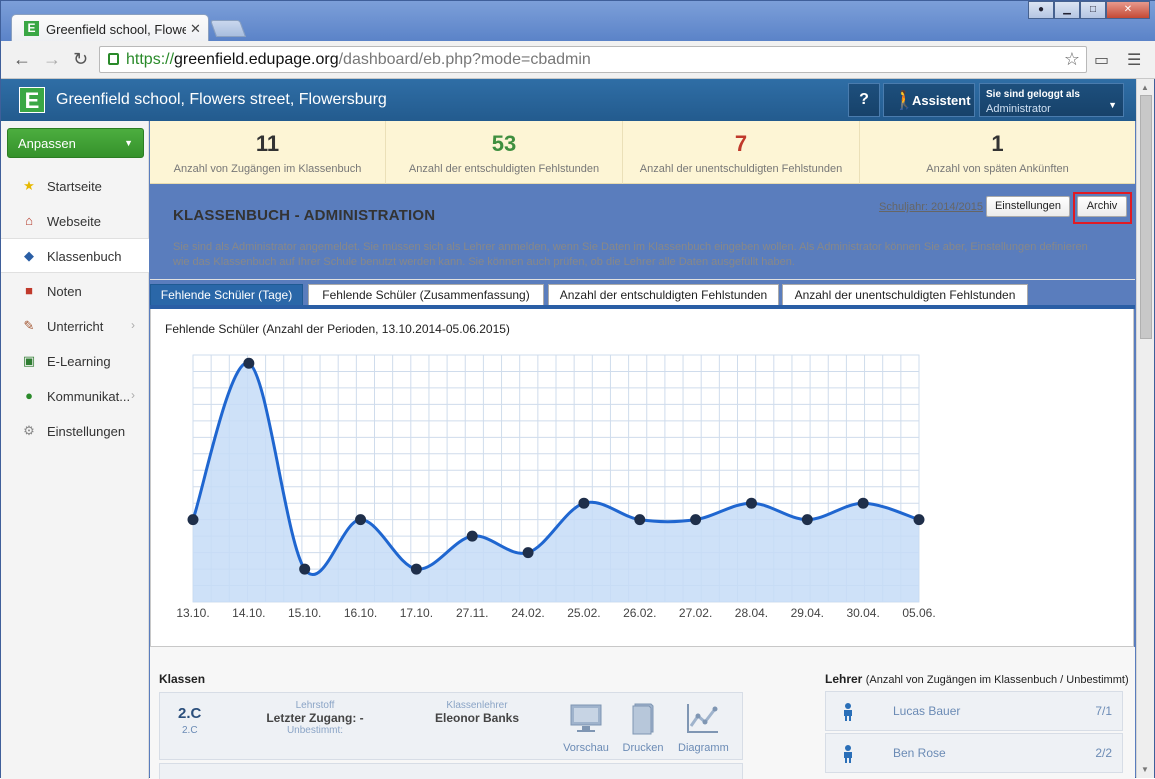  I want to click on chart-button: Diagramm, so click(703, 727).